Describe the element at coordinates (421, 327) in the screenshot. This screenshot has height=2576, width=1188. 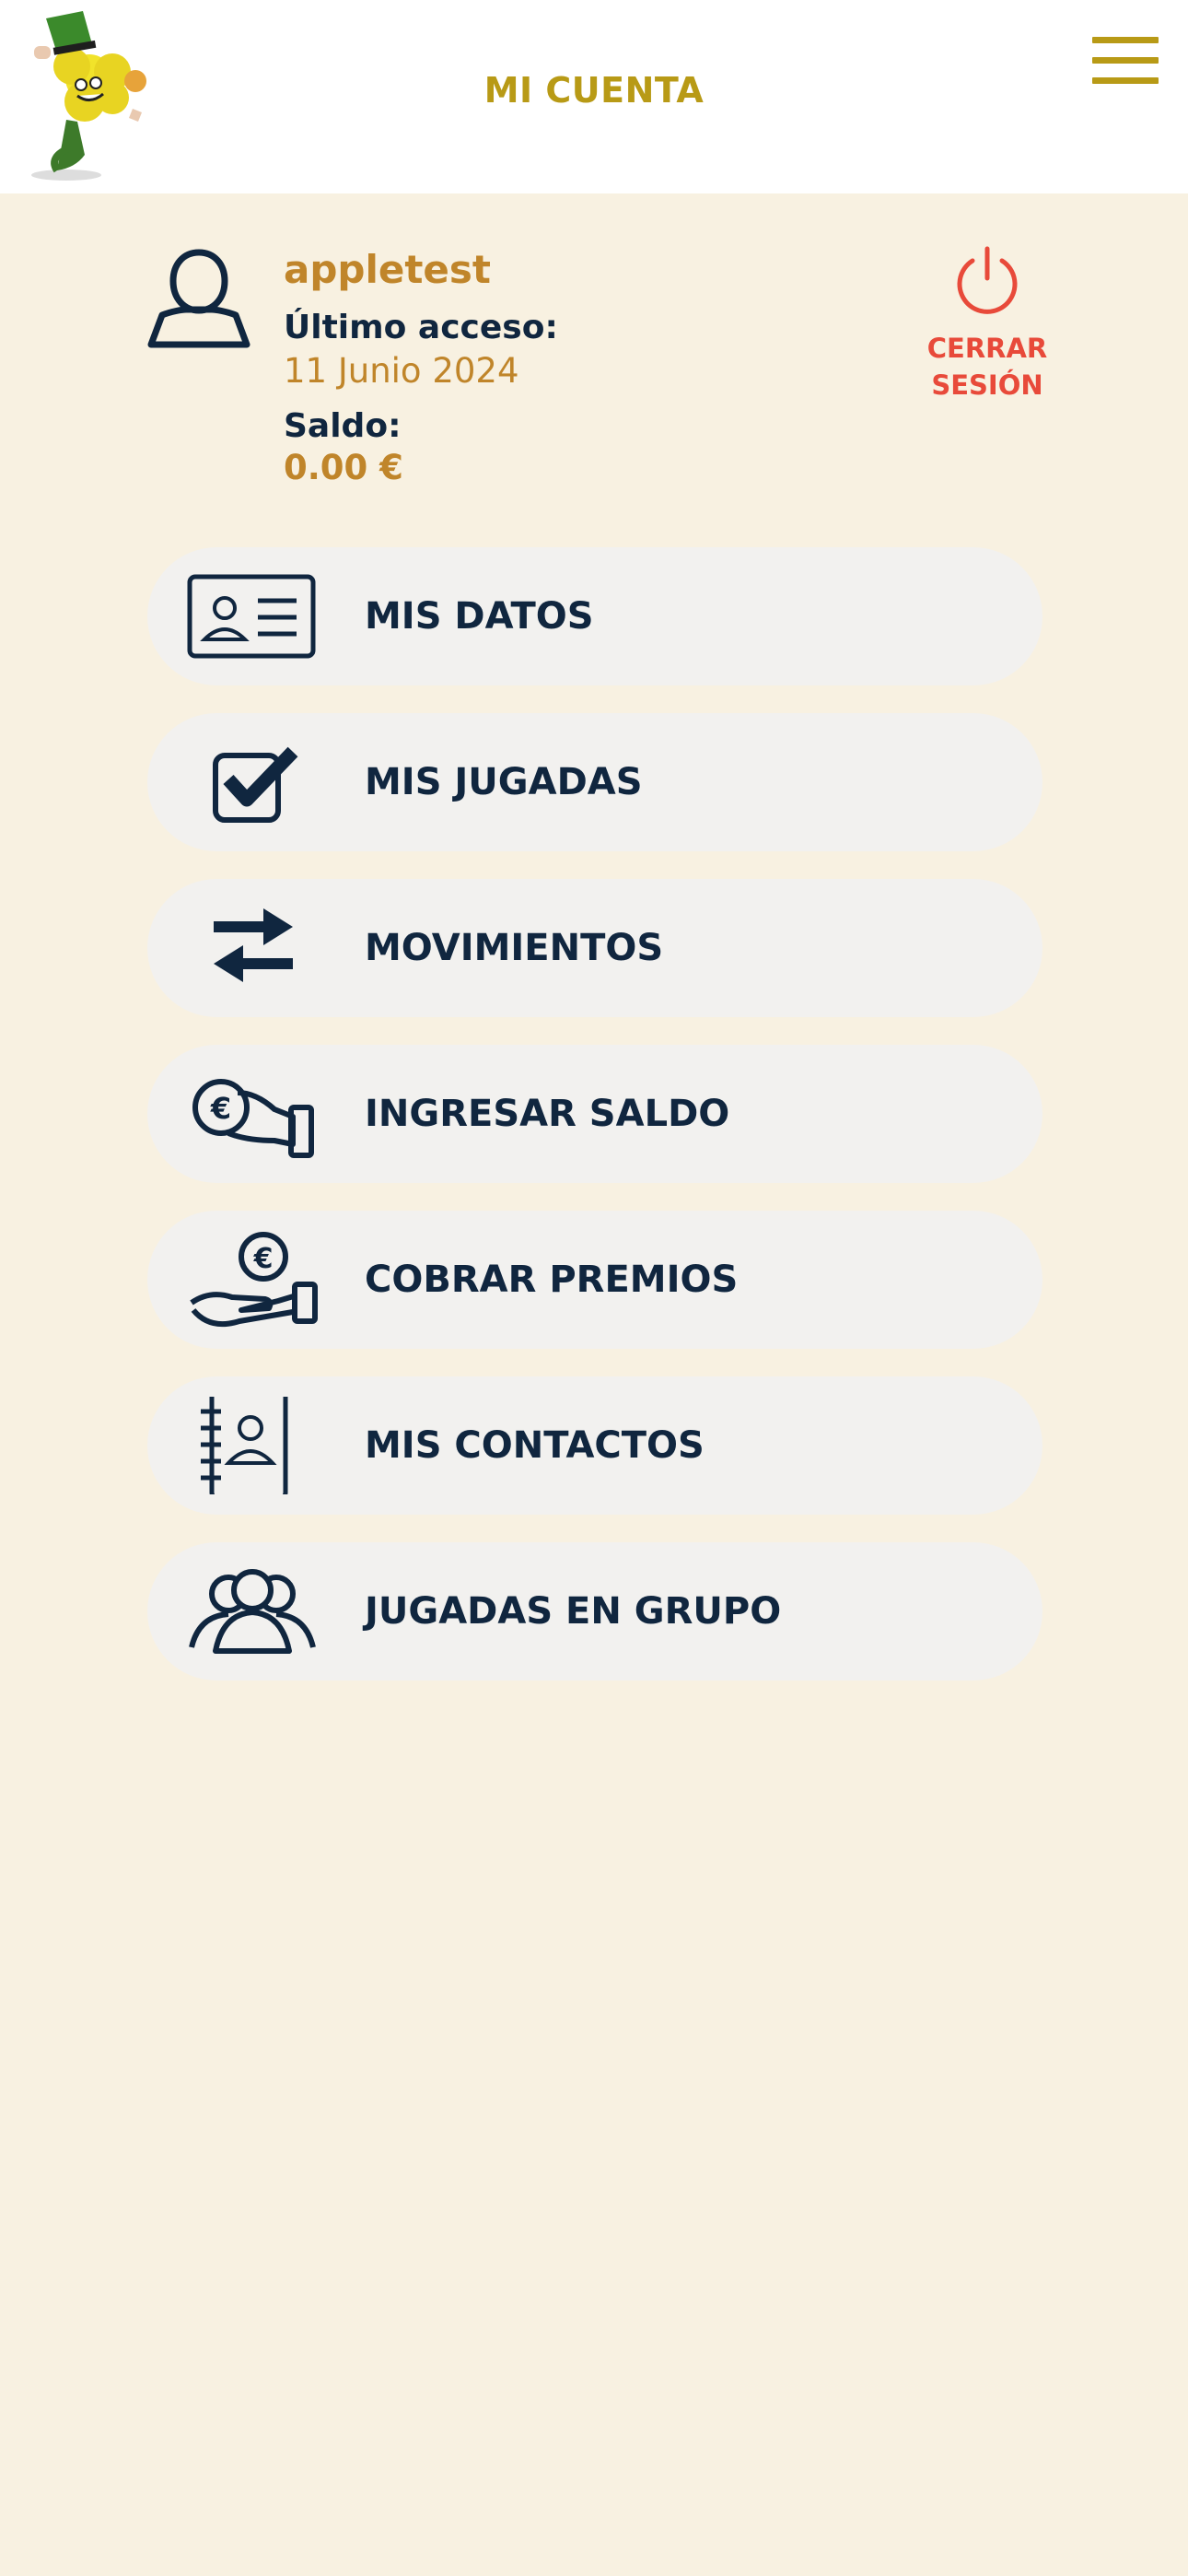
I see `last-access-label: Último acceso:` at that location.